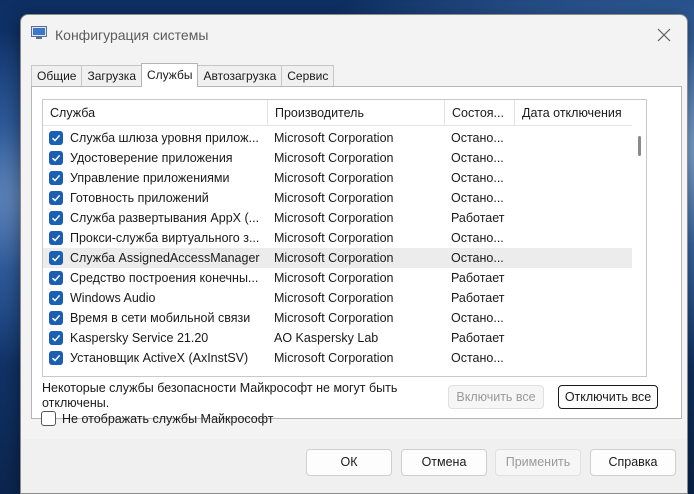 This screenshot has width=694, height=494. What do you see at coordinates (639, 238) in the screenshot?
I see `vertical-scrollbar` at bounding box center [639, 238].